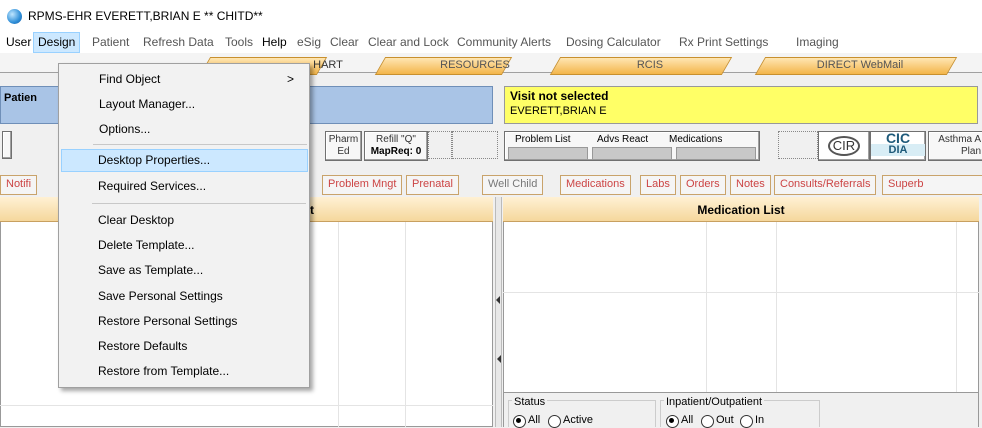 The image size is (982, 428). I want to click on tab-well-child: Well Child, so click(513, 185).